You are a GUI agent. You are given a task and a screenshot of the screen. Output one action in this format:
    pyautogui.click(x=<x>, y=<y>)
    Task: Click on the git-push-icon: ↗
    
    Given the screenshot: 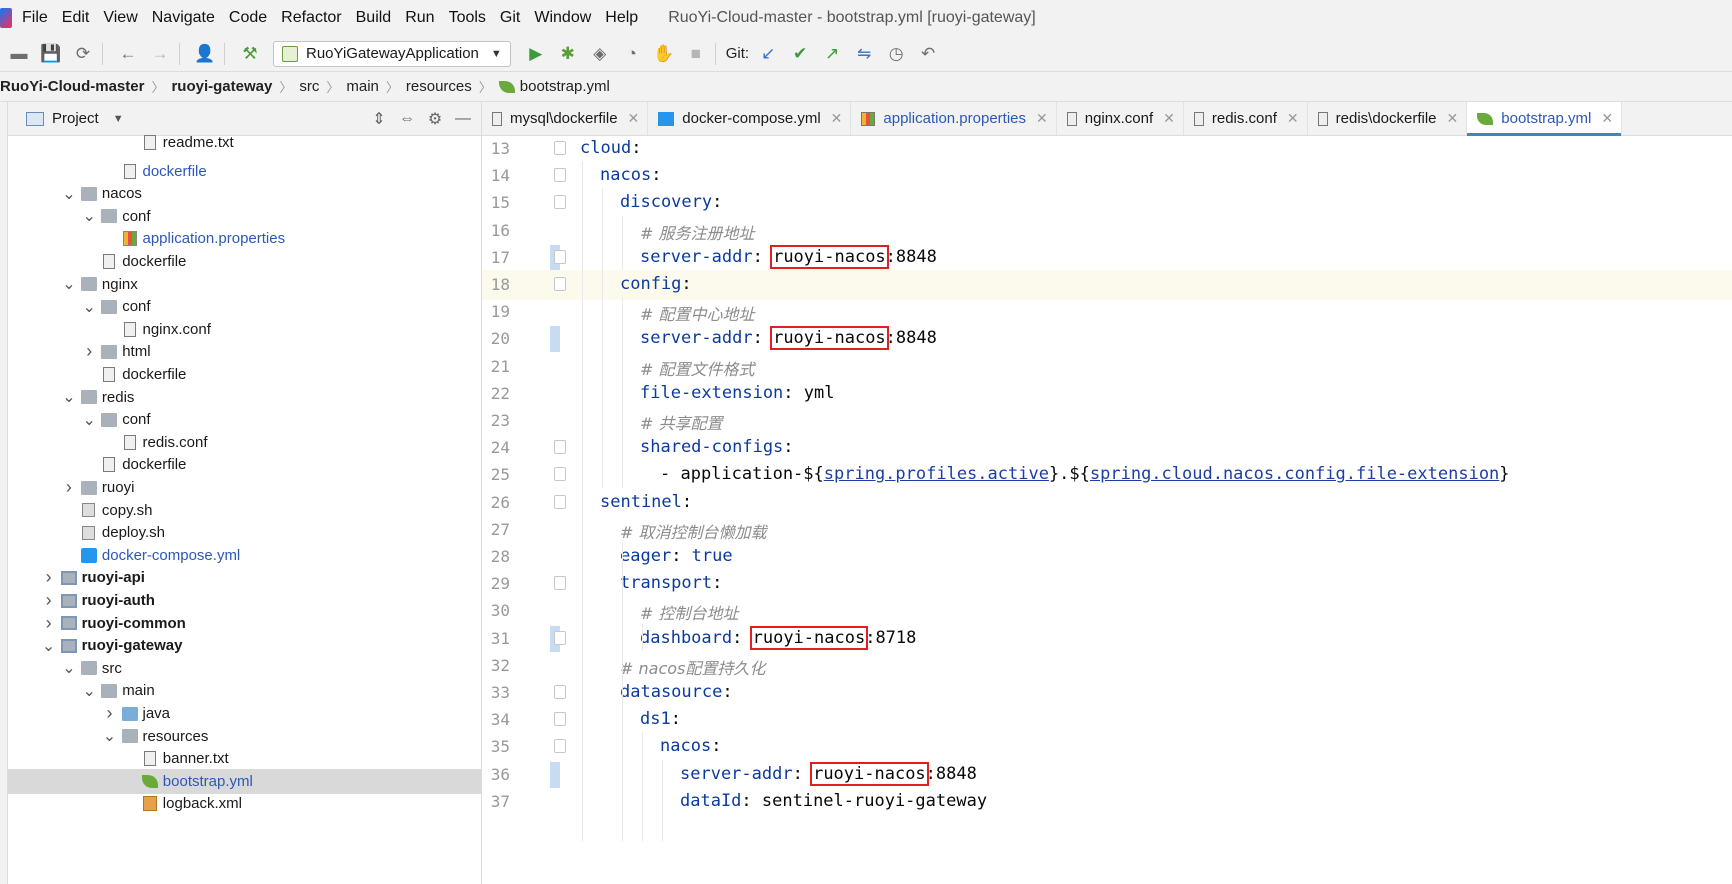 What is the action you would take?
    pyautogui.click(x=832, y=54)
    